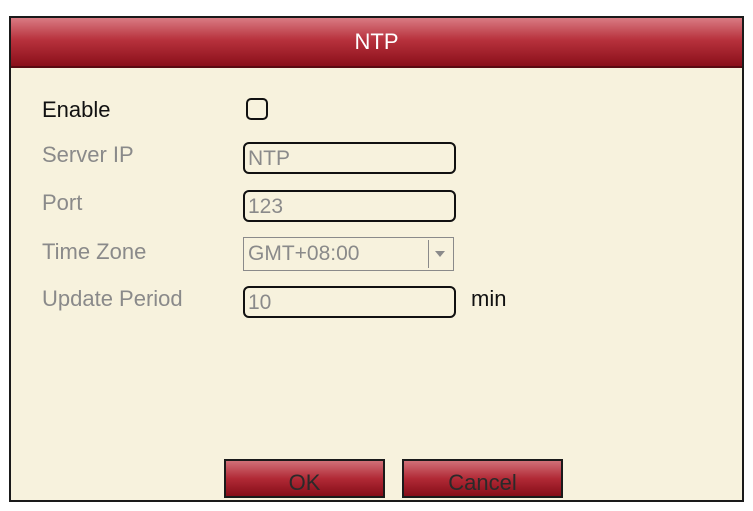  Describe the element at coordinates (349, 302) in the screenshot. I see `update-period-field: 10` at that location.